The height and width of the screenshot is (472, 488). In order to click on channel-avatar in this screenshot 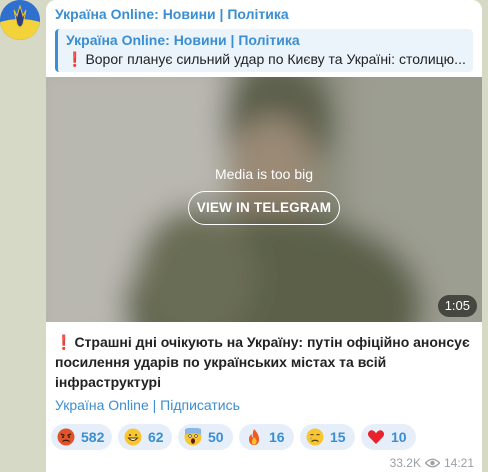, I will do `click(20, 20)`.